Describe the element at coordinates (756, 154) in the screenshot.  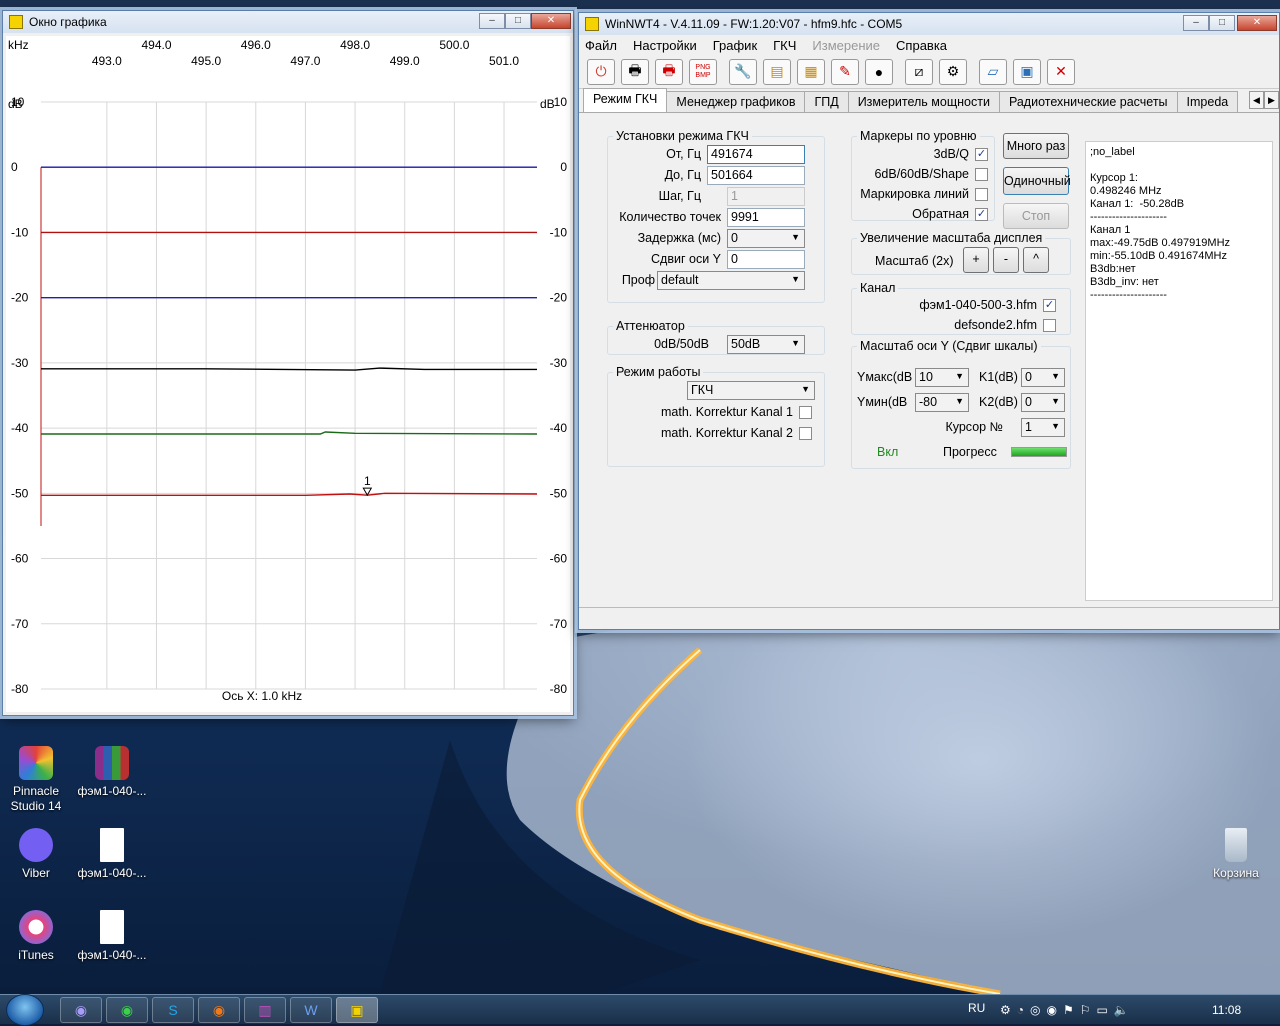
I see `from-field: 491674` at that location.